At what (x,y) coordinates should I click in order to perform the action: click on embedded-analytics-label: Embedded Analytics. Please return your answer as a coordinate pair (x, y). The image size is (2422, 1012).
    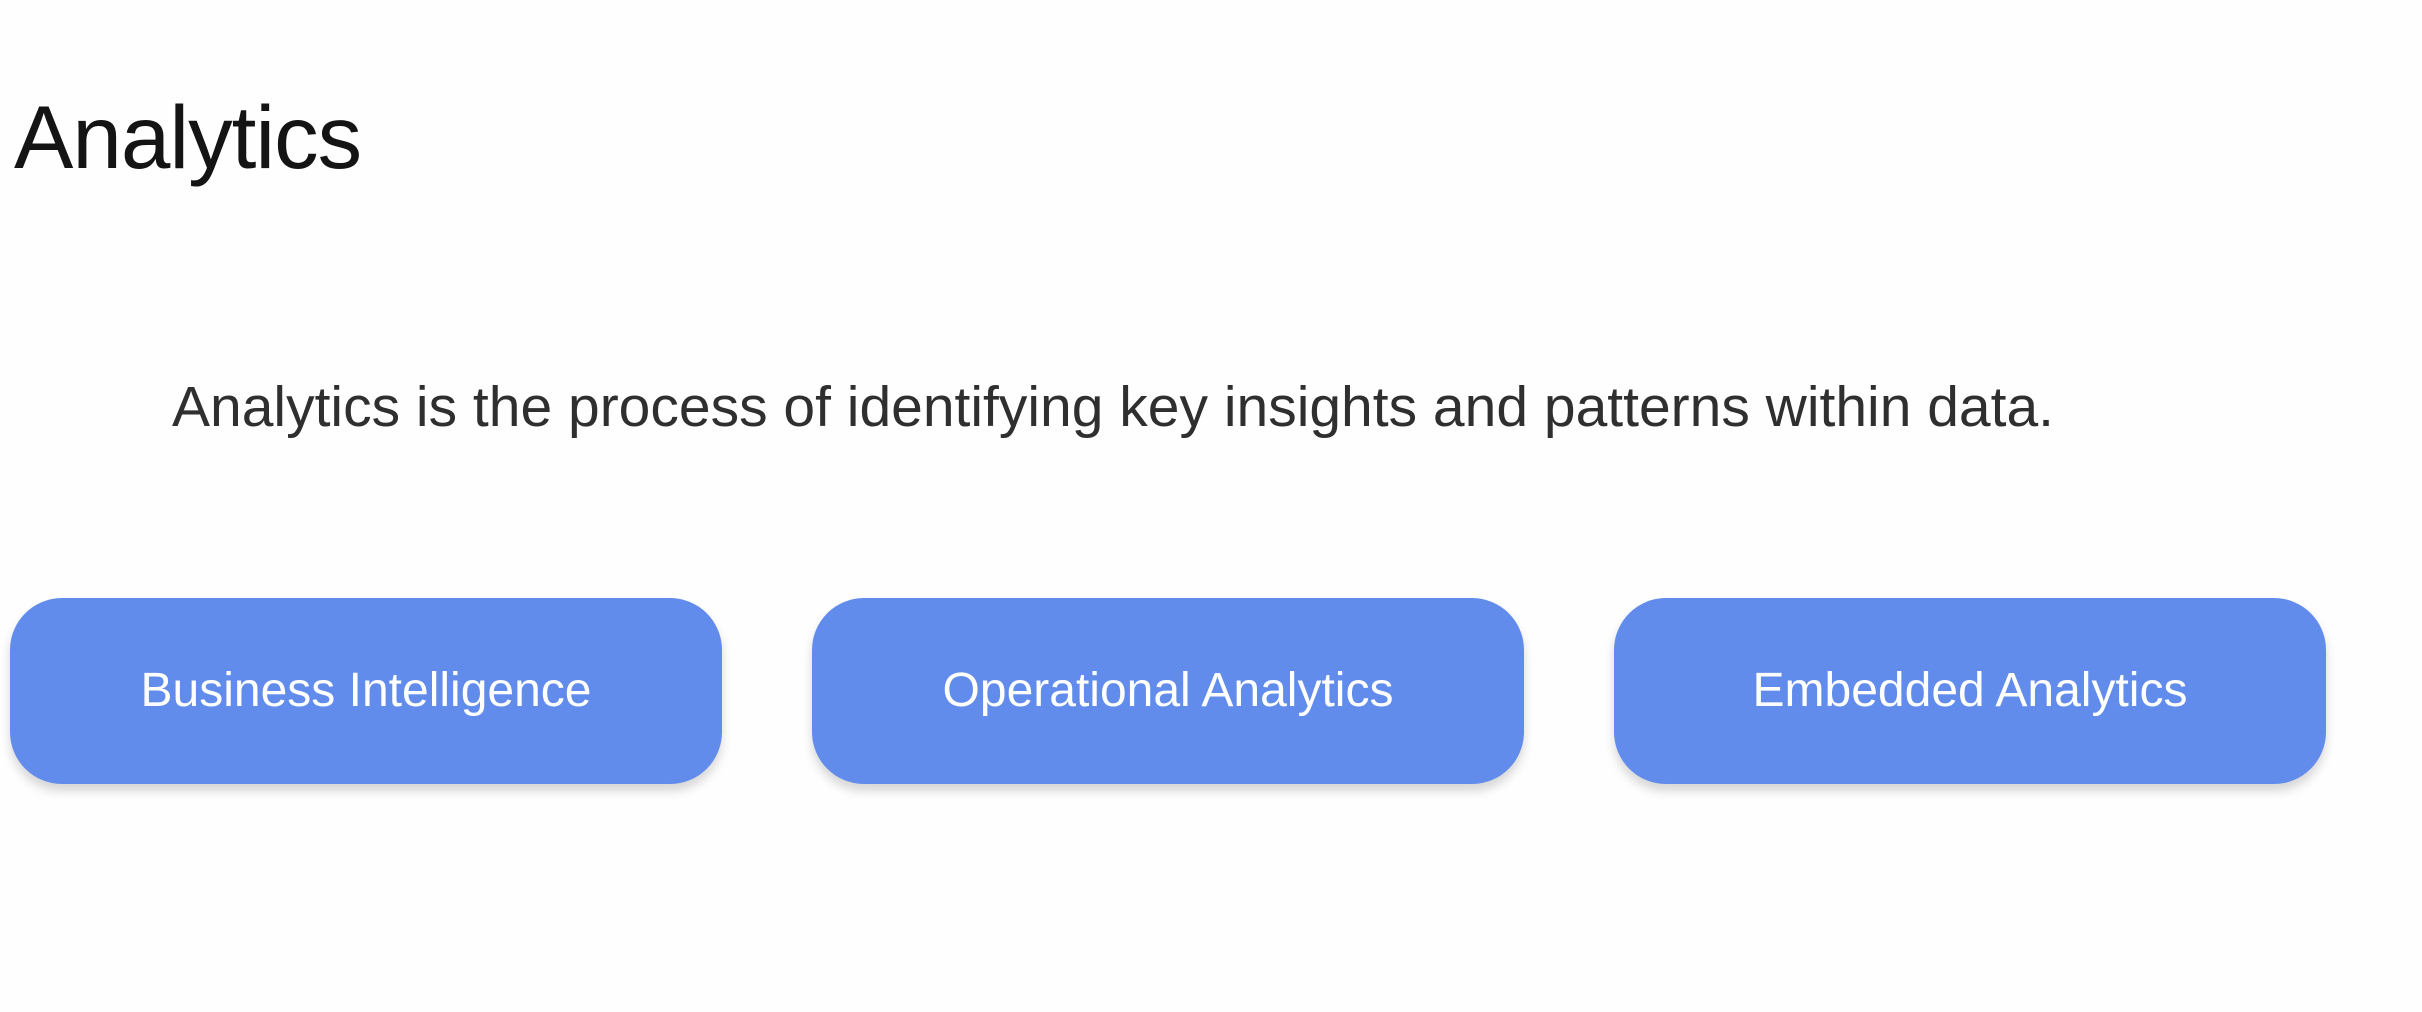
    Looking at the image, I should click on (1970, 690).